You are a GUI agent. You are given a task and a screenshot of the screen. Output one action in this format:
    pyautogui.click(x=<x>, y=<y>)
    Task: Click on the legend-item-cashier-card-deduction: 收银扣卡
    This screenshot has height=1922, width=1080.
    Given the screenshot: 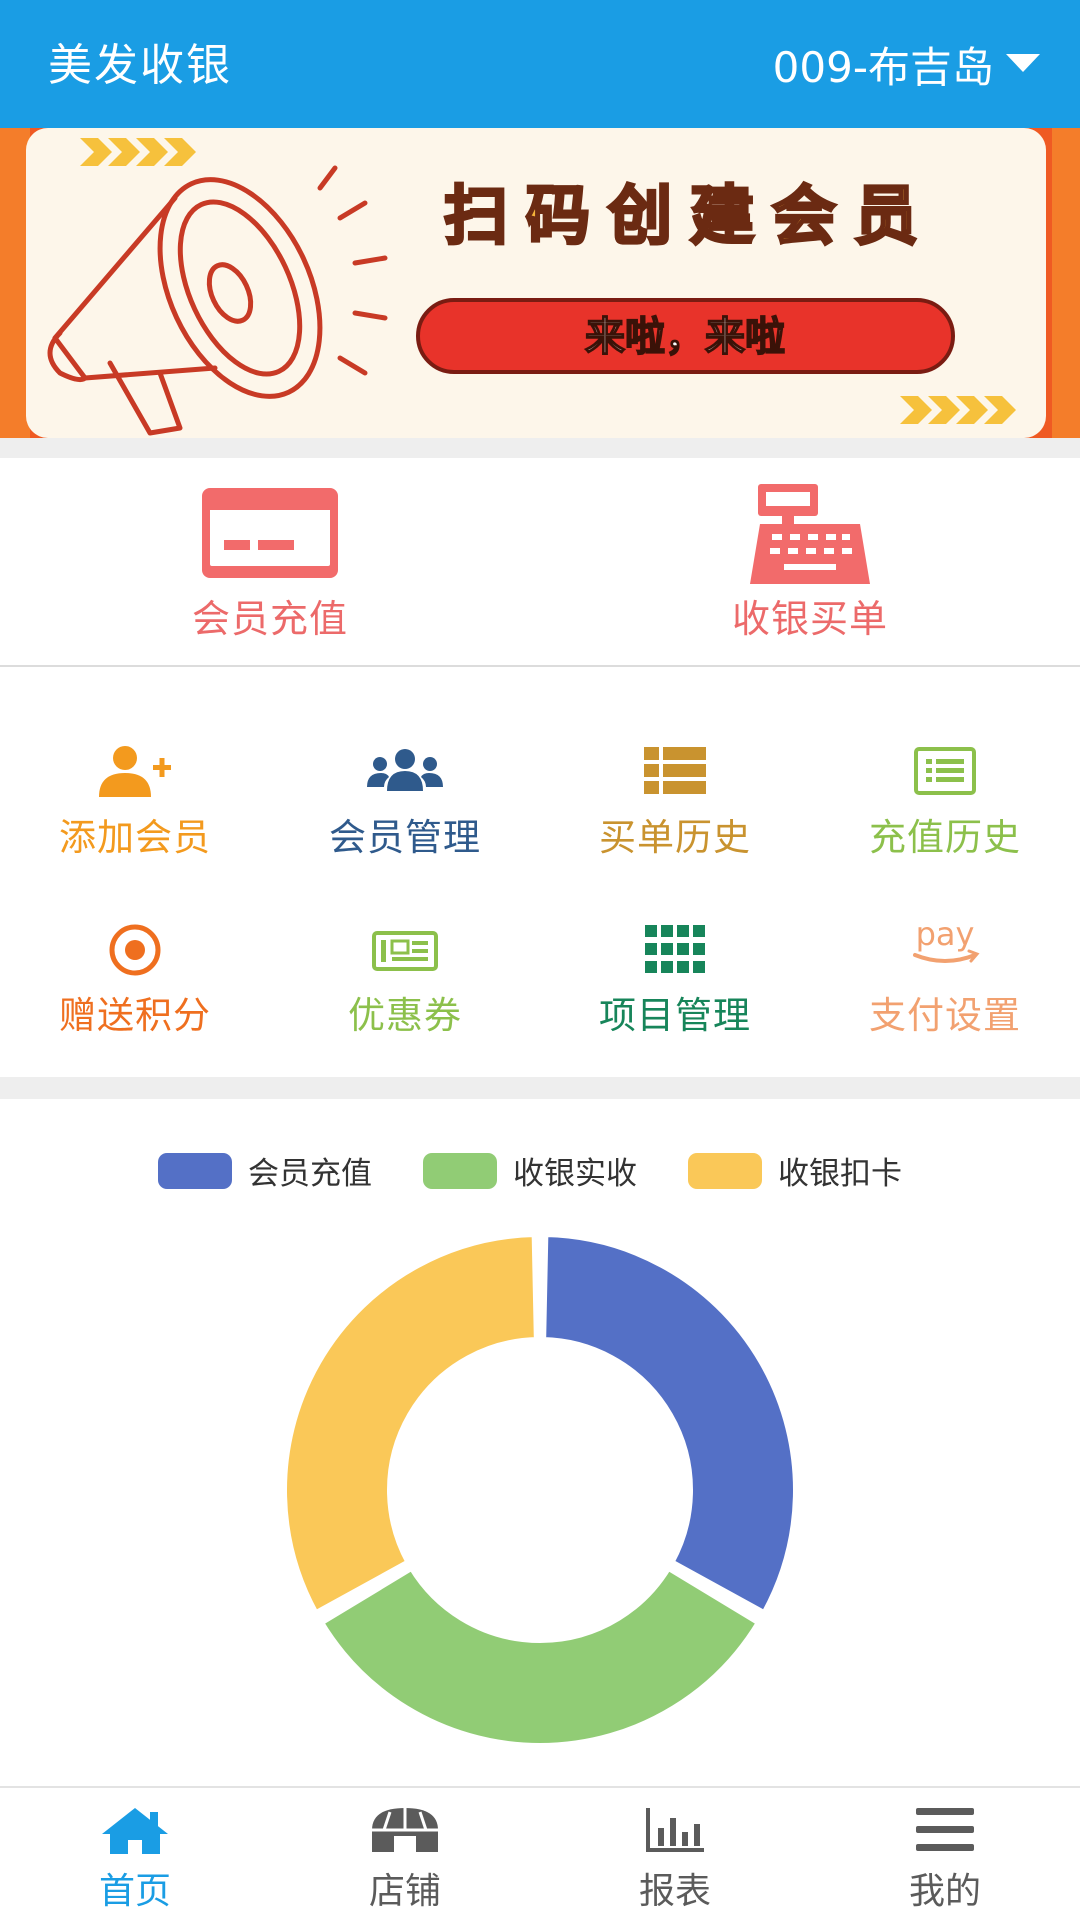 What is the action you would take?
    pyautogui.click(x=795, y=1170)
    